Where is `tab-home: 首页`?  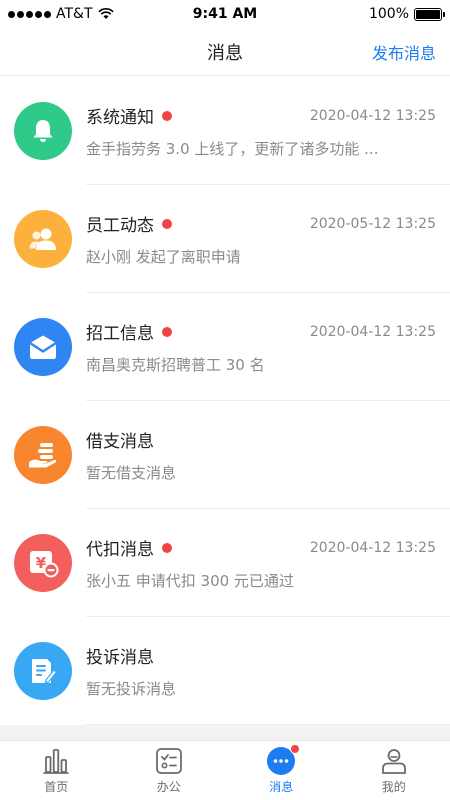 tab-home: 首页 is located at coordinates (56, 770).